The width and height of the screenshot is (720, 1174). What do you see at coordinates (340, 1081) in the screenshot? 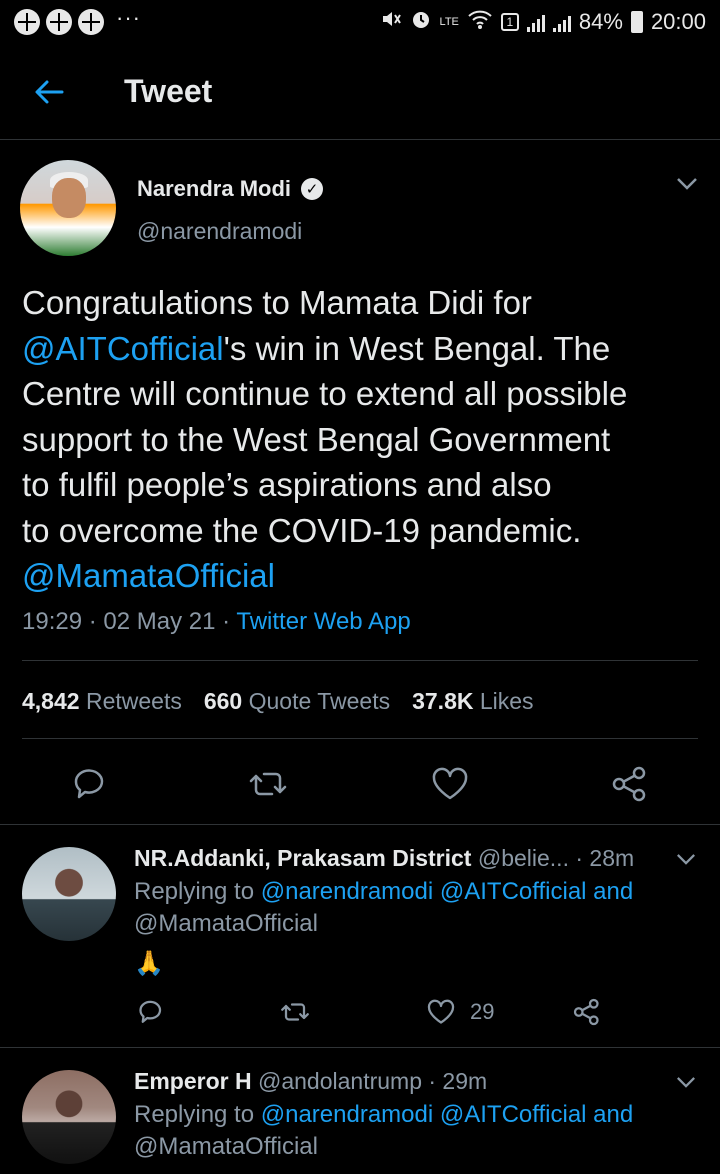
I see `reply-author-handle: @andolantrump` at bounding box center [340, 1081].